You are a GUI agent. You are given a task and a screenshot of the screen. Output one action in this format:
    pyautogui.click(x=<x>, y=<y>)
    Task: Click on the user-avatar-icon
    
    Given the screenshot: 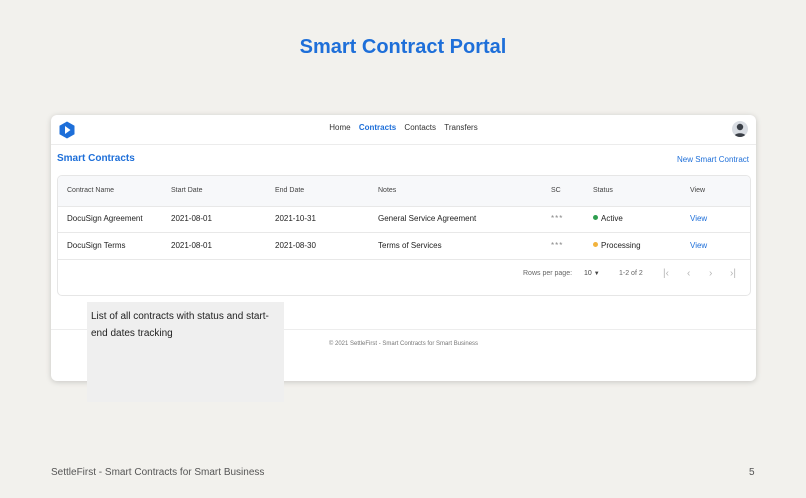 What is the action you would take?
    pyautogui.click(x=740, y=130)
    